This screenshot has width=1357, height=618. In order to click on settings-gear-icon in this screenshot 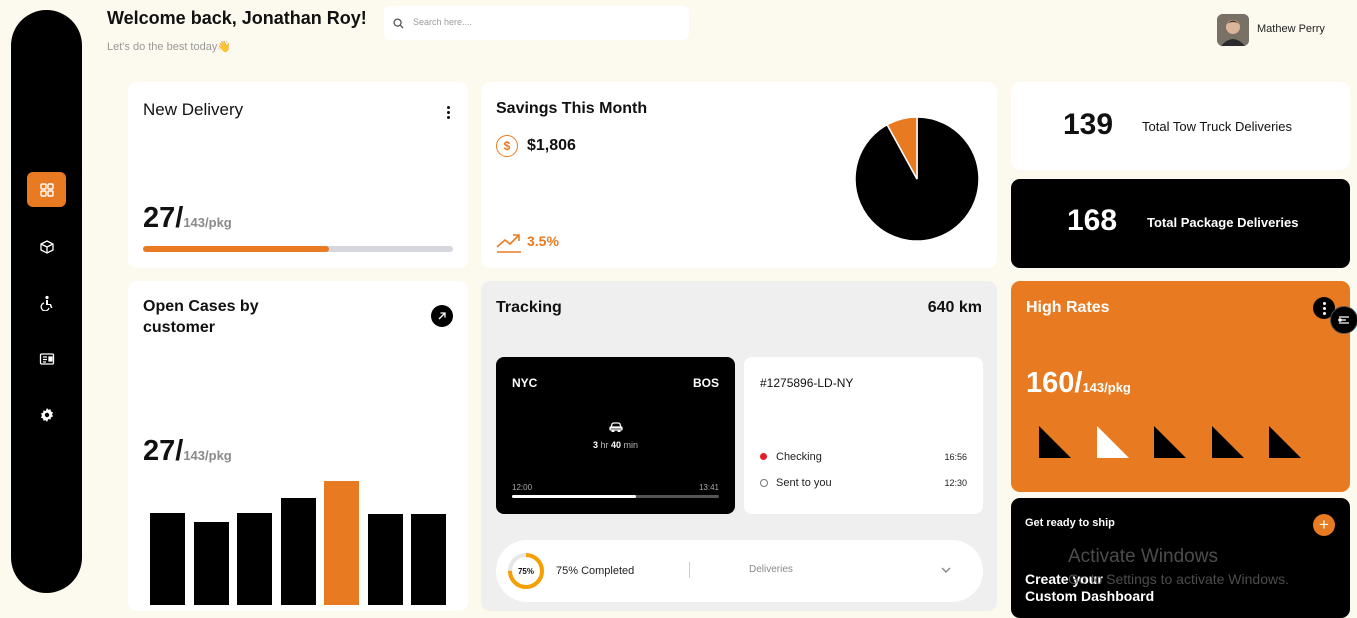, I will do `click(46, 414)`.